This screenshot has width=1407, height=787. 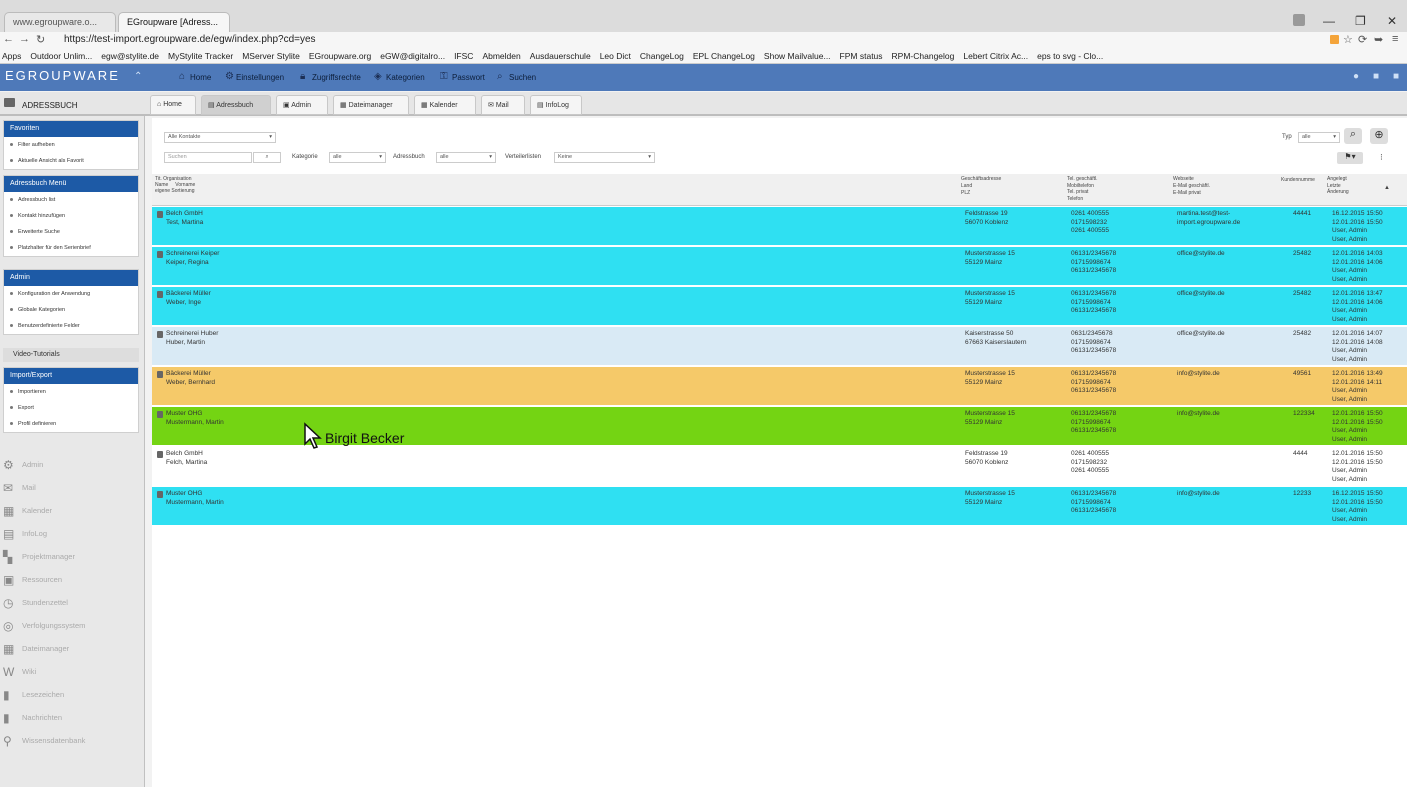 I want to click on app-item-stundenzettel: ◷ Stundenzettel, so click(x=72, y=603).